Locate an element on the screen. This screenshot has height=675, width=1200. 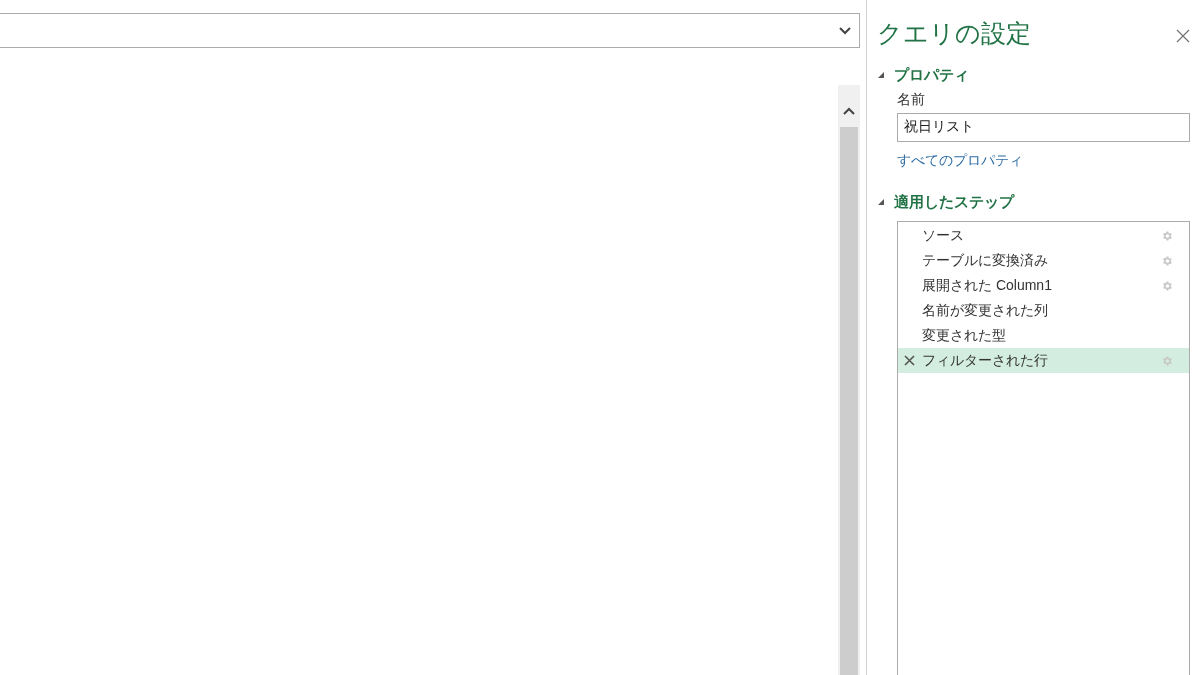
step-label: テーブルに変換済み is located at coordinates (985, 260).